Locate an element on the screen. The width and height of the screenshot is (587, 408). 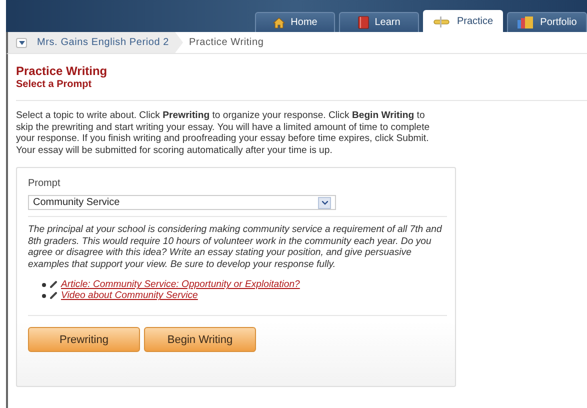
nav-tab: Home is located at coordinates (295, 22).